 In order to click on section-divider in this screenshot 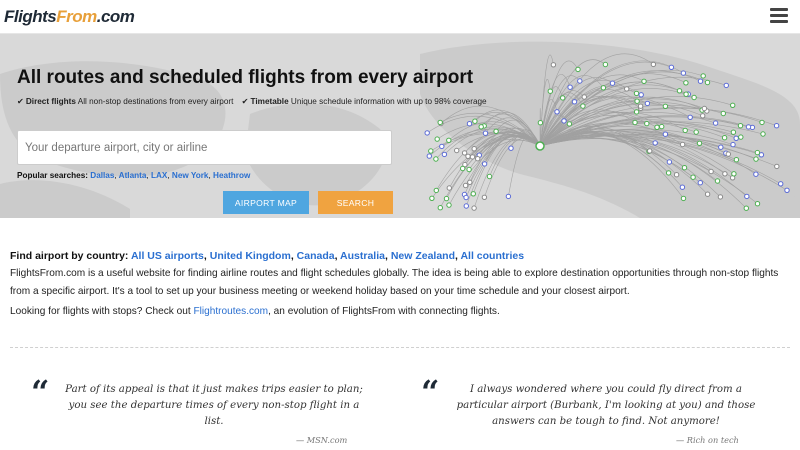, I will do `click(400, 347)`.